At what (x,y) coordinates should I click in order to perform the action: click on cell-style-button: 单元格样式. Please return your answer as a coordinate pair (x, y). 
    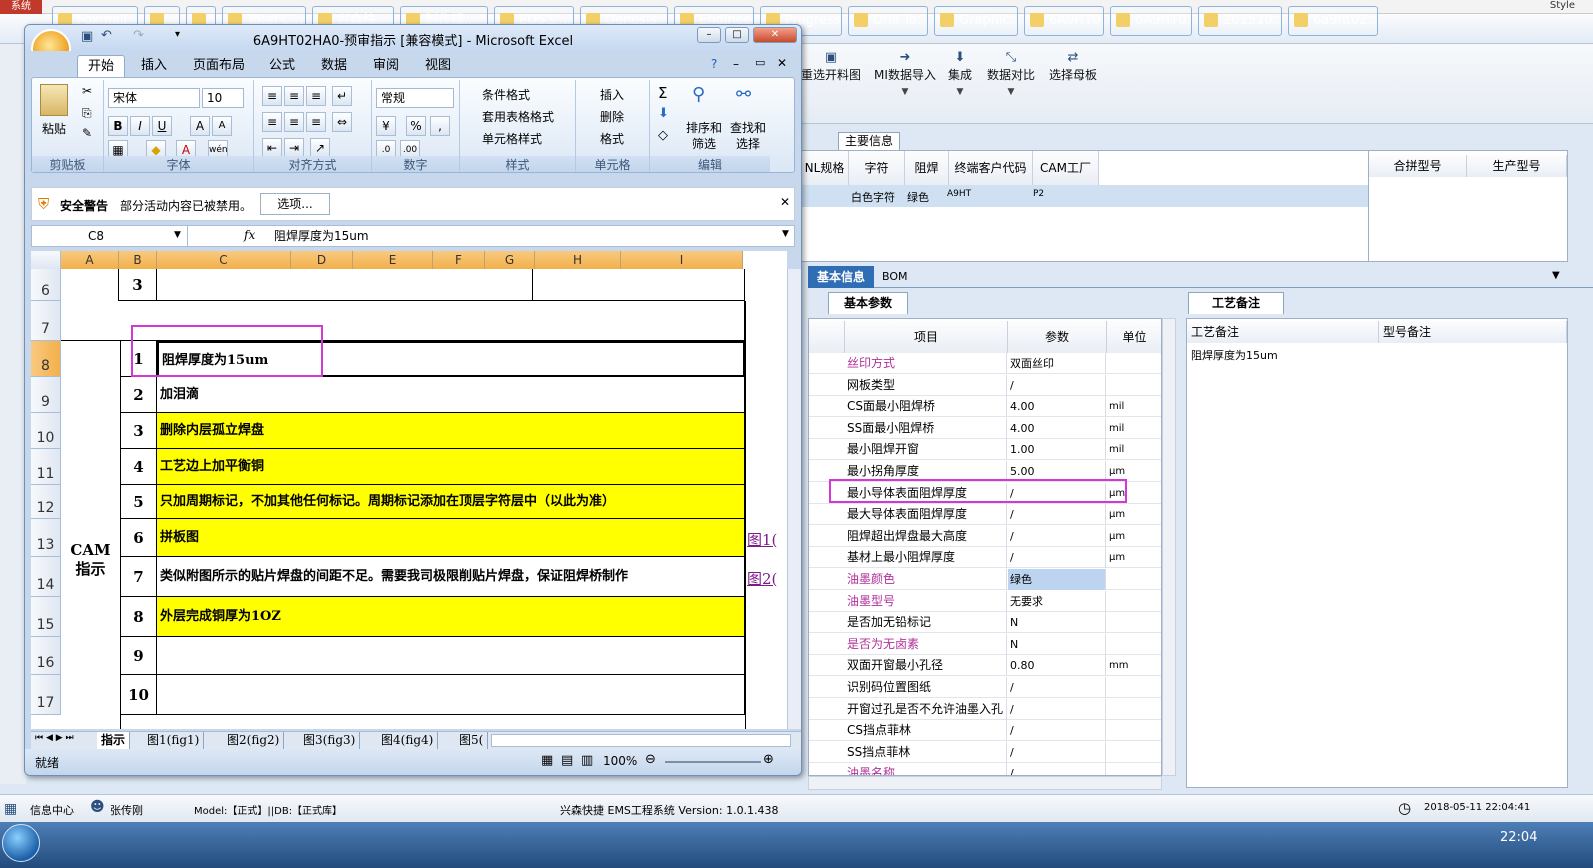
    Looking at the image, I should click on (512, 138).